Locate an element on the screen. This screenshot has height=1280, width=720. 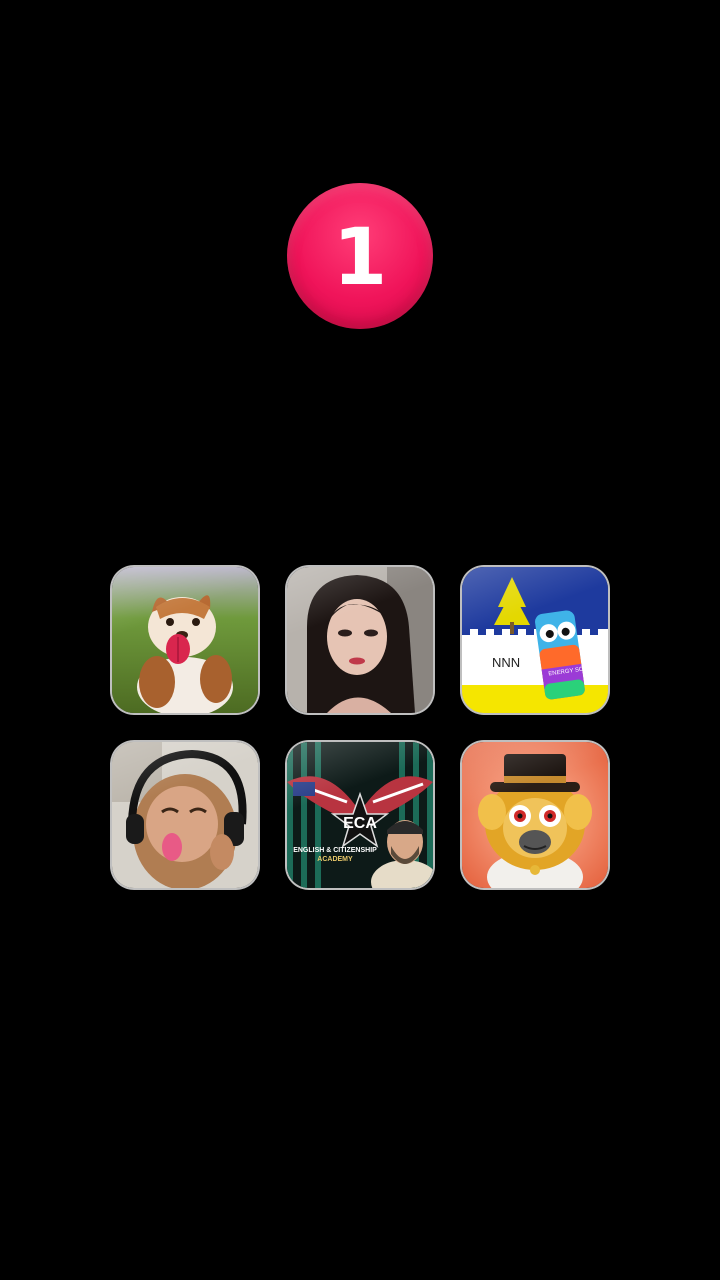
avatar-tile-energy-soda: NNN ENERGY SODA is located at coordinates (535, 640).